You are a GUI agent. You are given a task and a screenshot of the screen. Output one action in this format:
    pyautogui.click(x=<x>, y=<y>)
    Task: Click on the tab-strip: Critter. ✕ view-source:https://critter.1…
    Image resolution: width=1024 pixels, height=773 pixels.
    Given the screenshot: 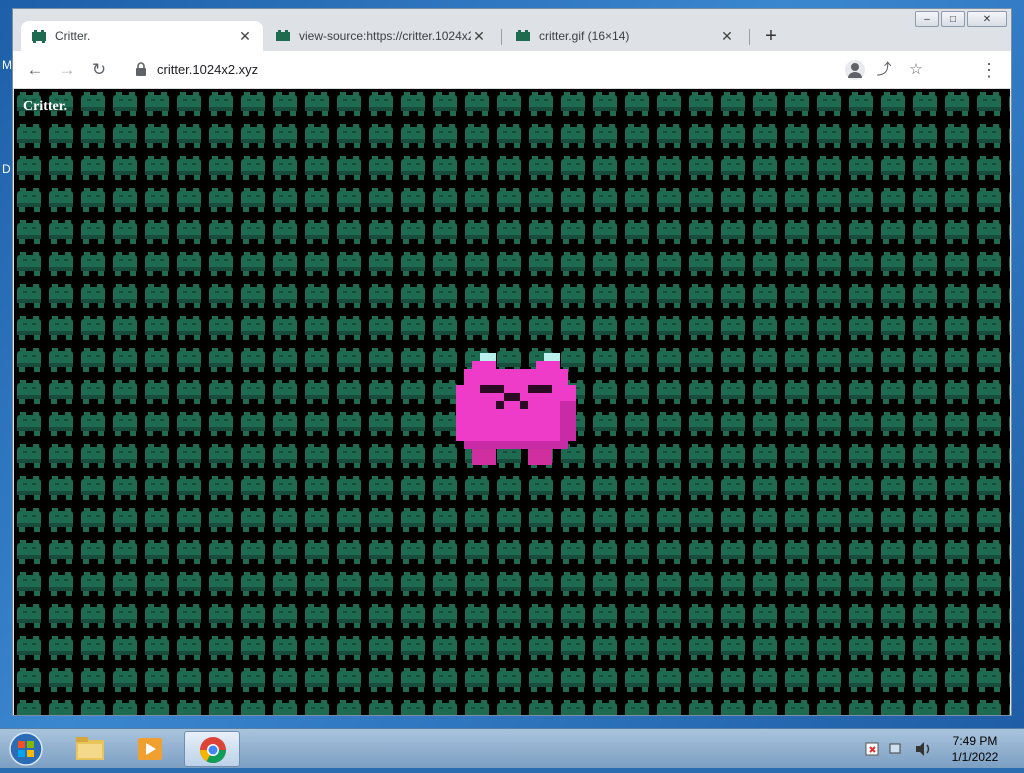 What is the action you would take?
    pyautogui.click(x=511, y=36)
    